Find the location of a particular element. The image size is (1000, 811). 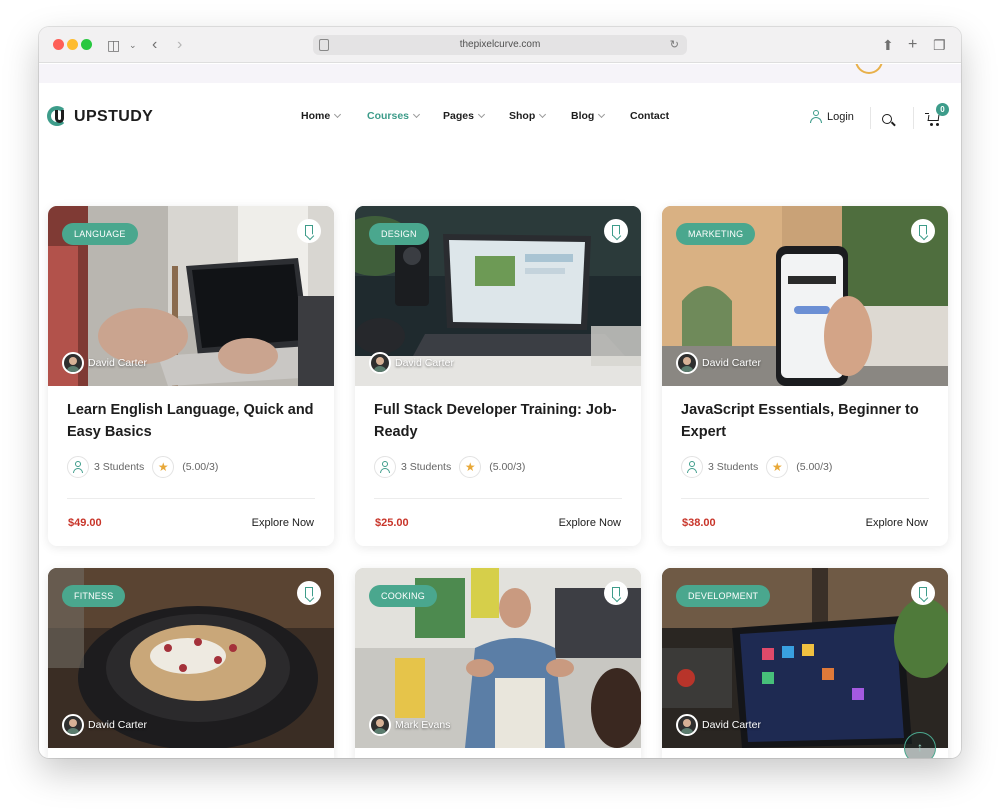

nav-item-courses: Courses is located at coordinates (394, 116).